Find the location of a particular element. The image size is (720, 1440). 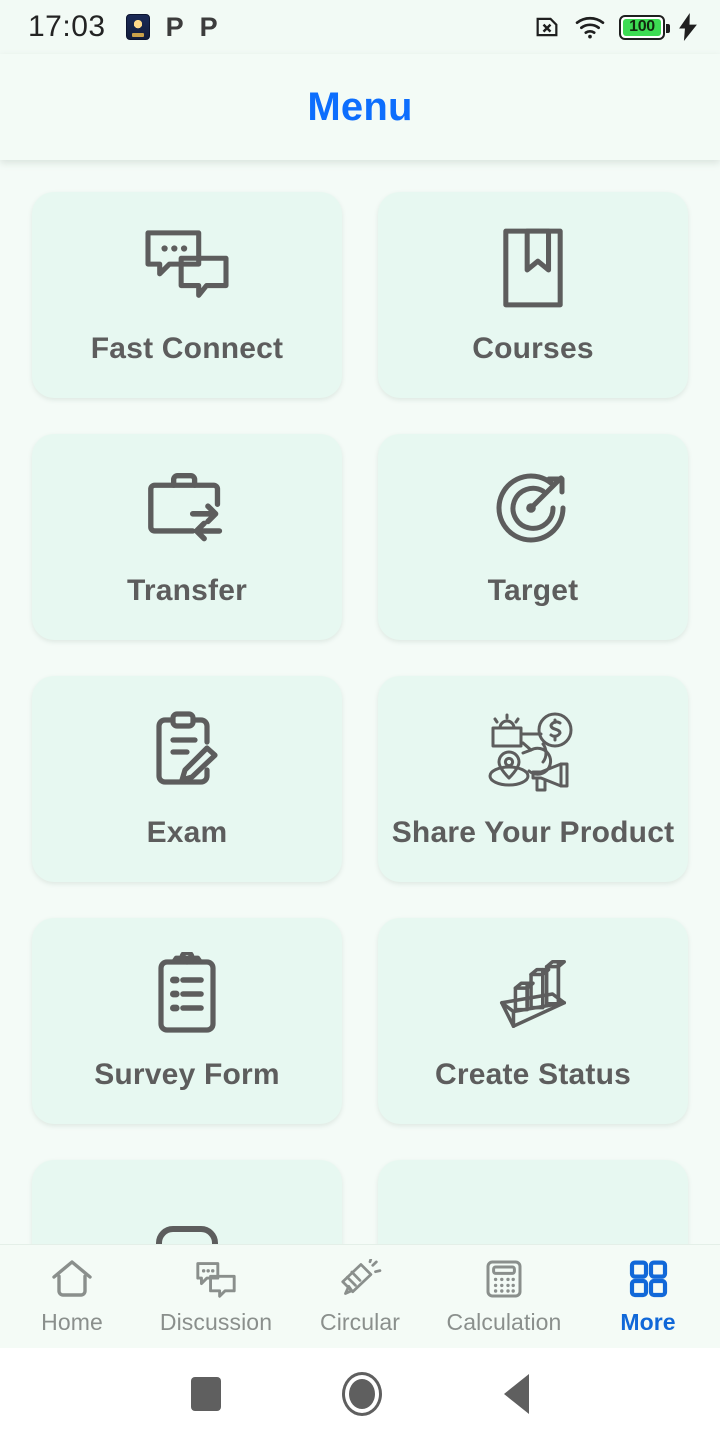

nav-item-discussion: Discussion is located at coordinates (216, 1296).